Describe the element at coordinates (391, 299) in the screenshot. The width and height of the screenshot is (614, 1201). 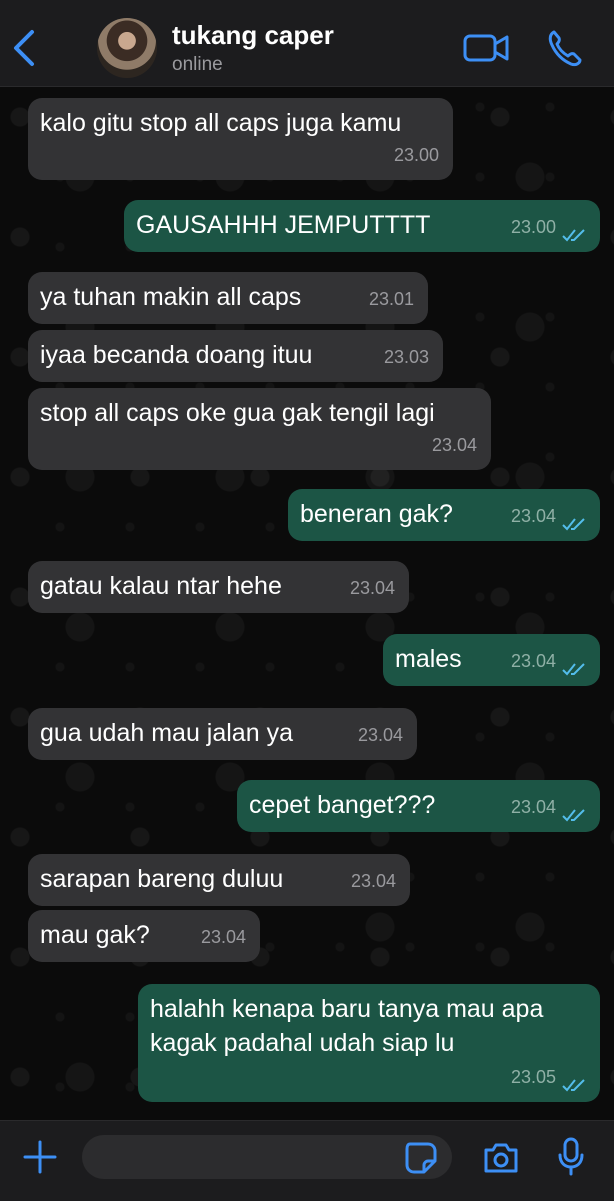
I see `message-time: 23.01` at that location.